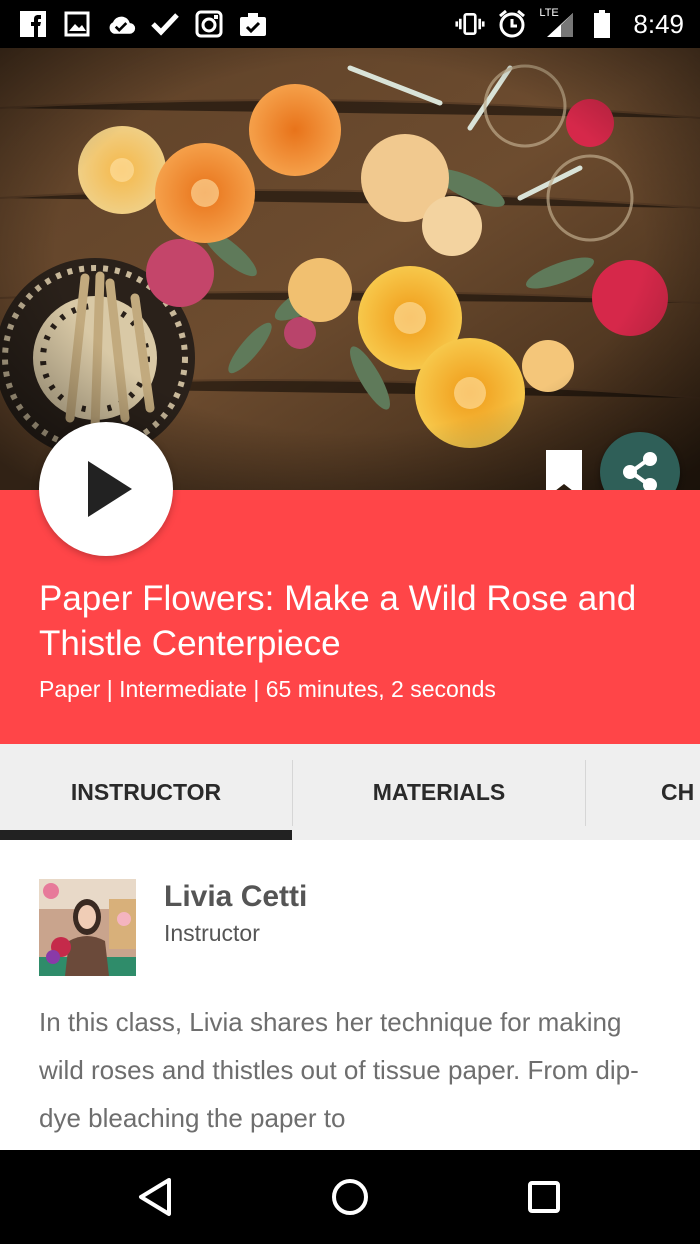  Describe the element at coordinates (77, 24) in the screenshot. I see `image-icon` at that location.